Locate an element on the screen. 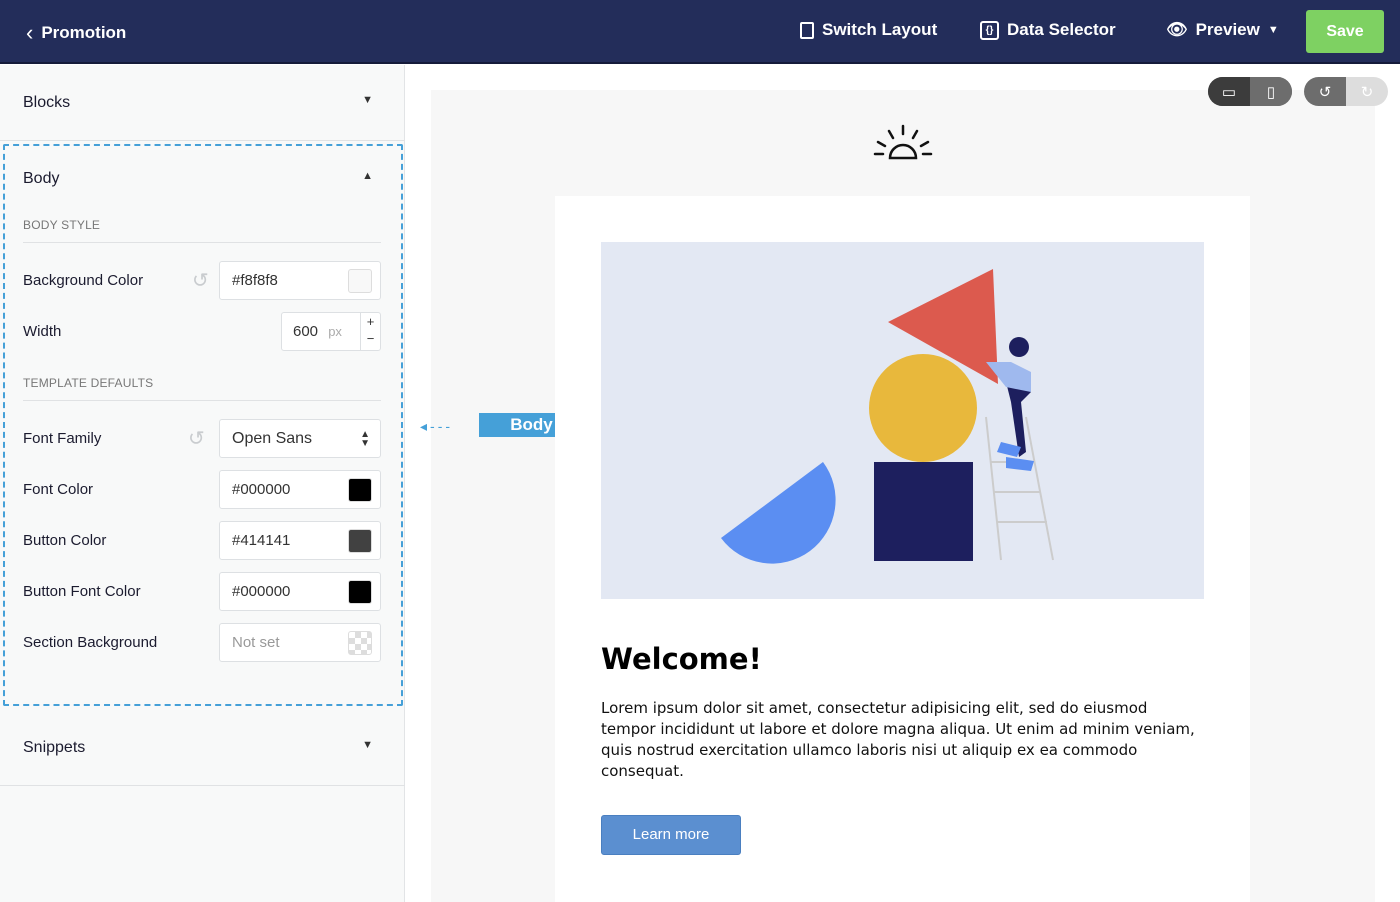  save-button: Save is located at coordinates (1345, 31).